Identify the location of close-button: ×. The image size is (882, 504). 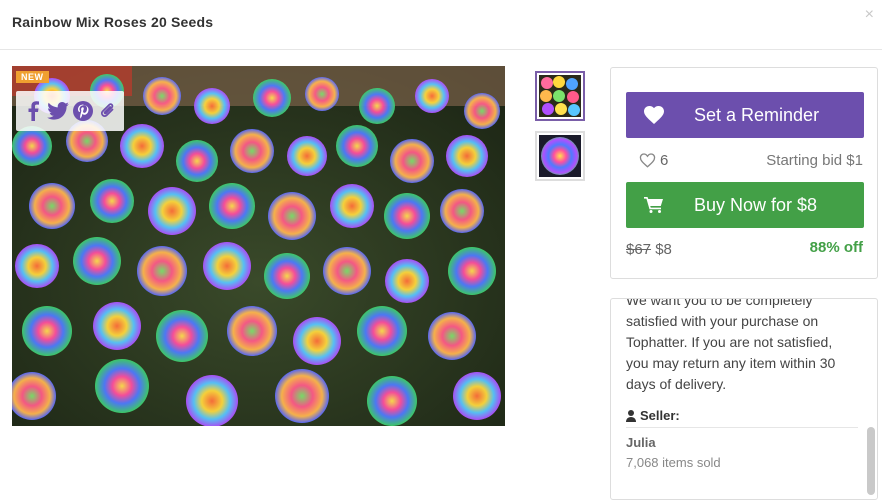
(869, 15).